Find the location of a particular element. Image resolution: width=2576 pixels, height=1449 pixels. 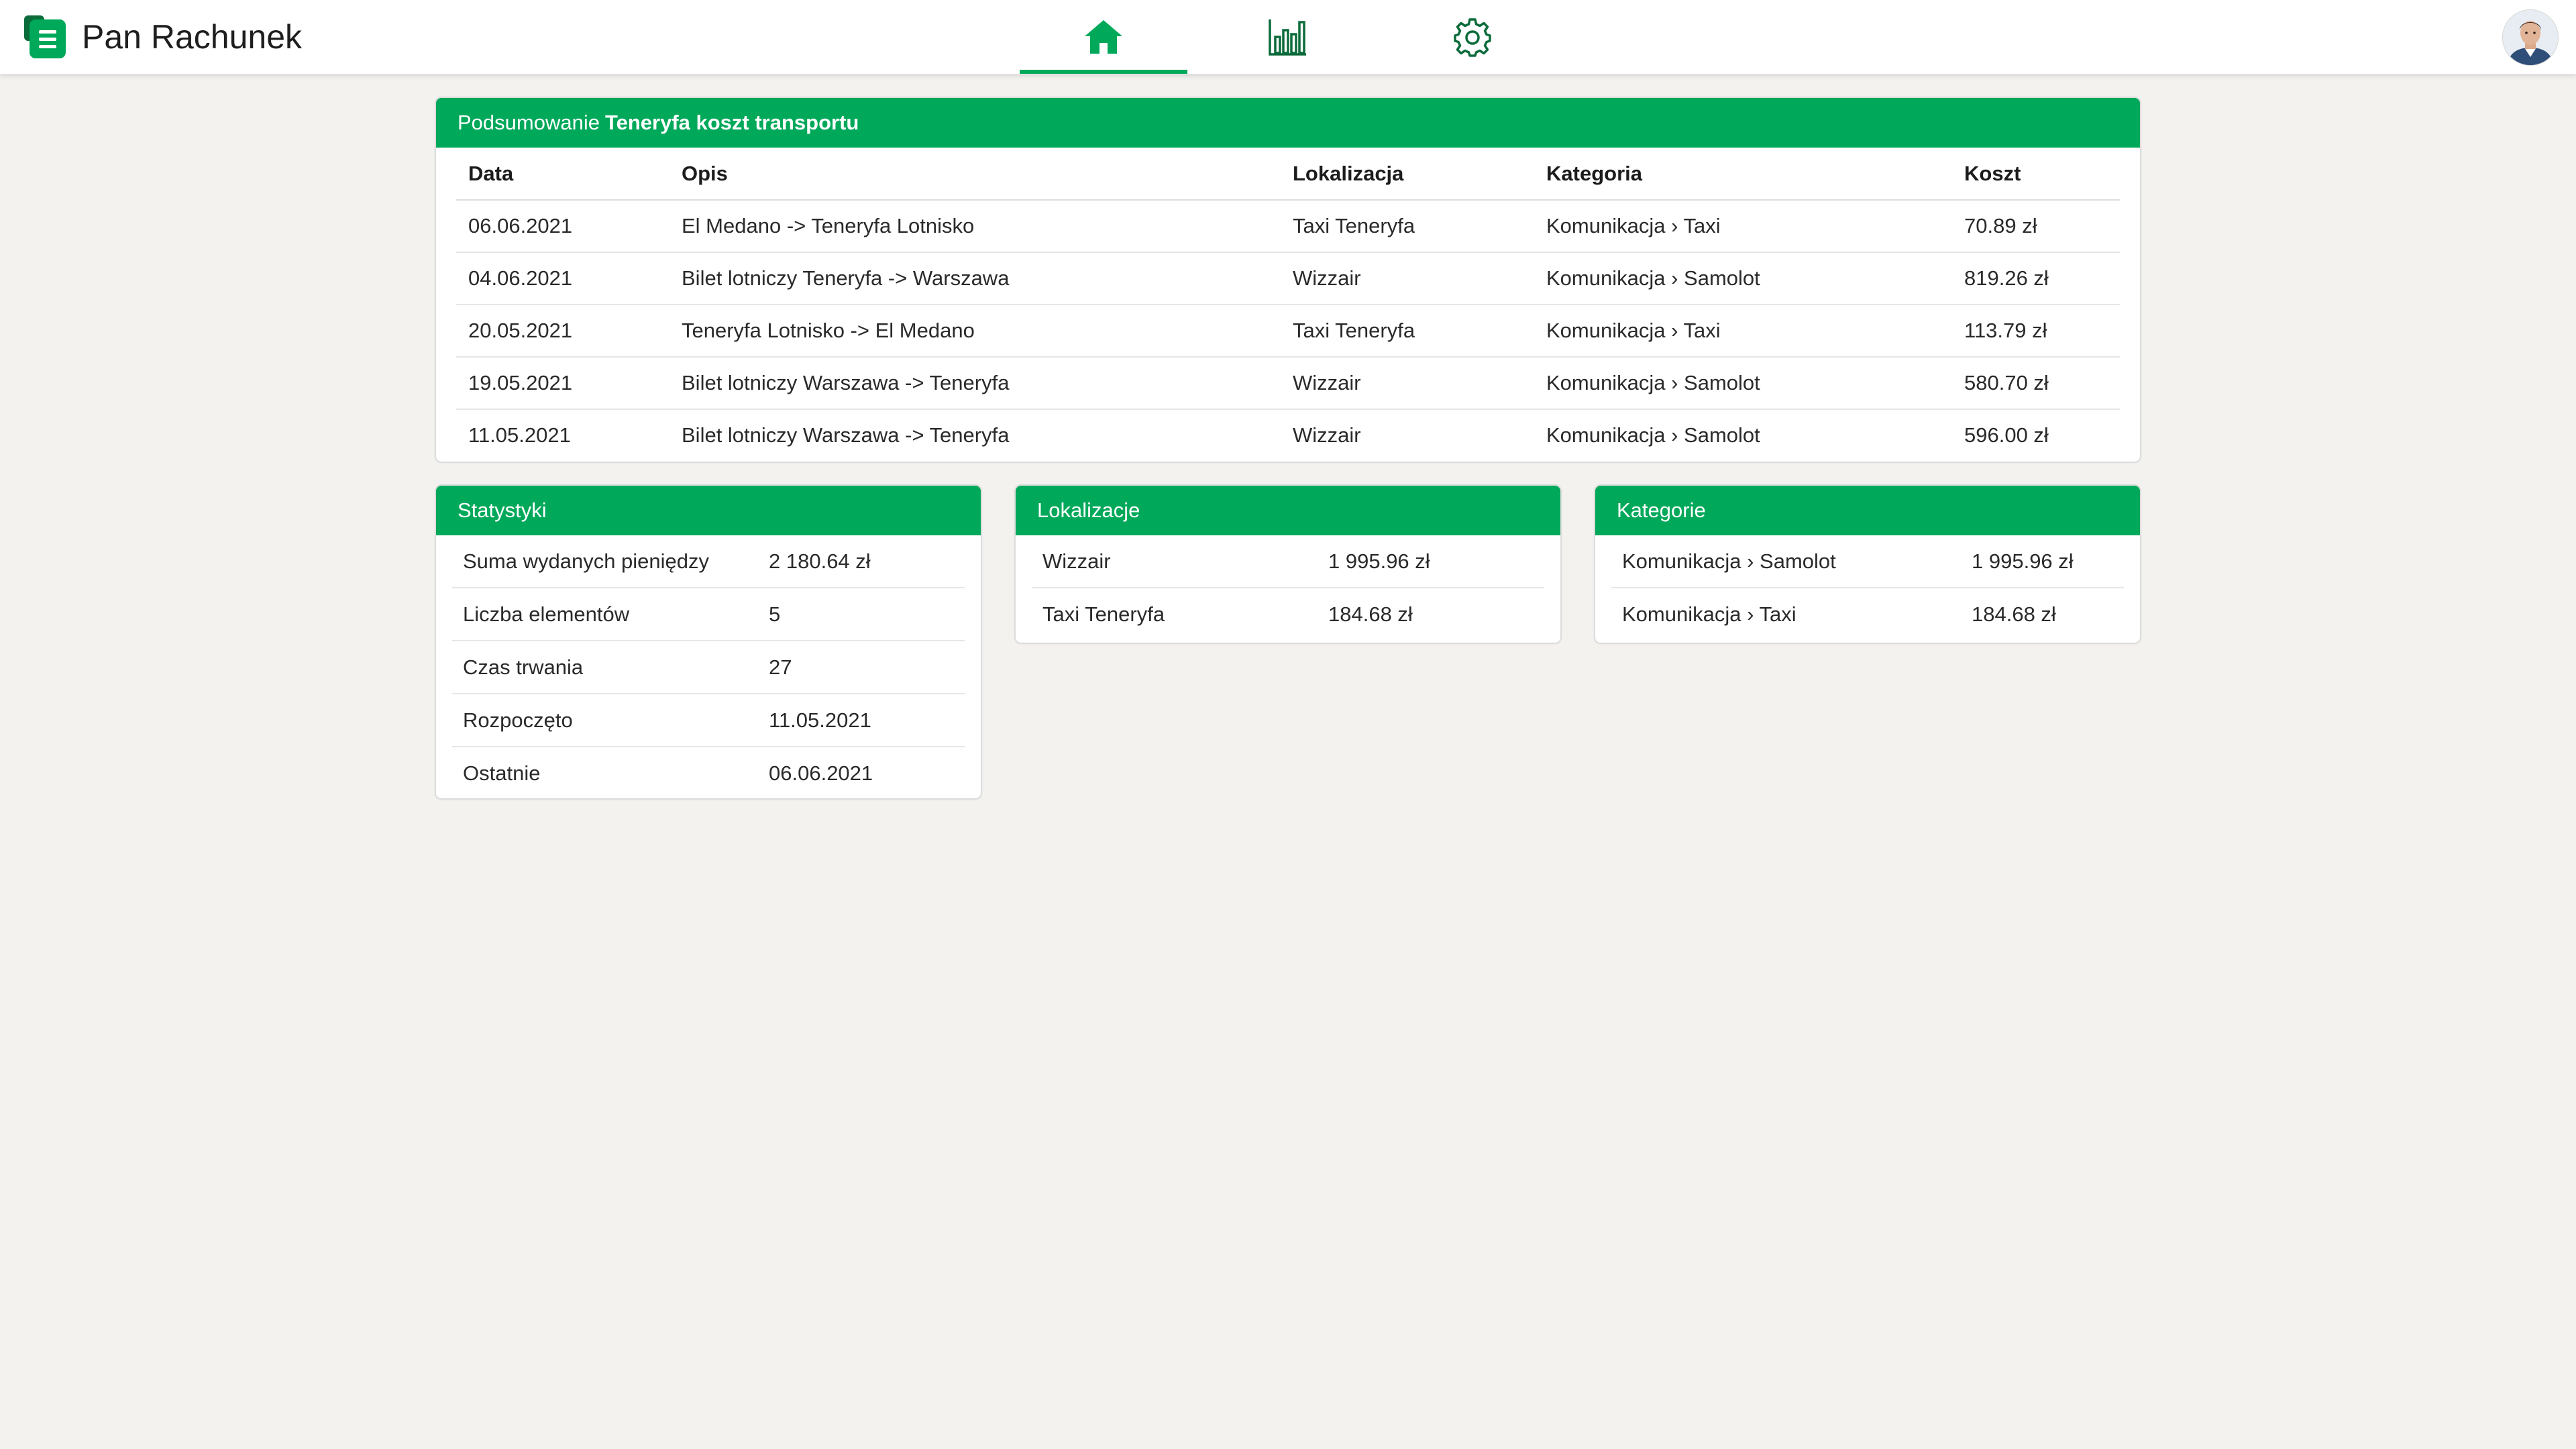

stat-value: 5 is located at coordinates (861, 614).